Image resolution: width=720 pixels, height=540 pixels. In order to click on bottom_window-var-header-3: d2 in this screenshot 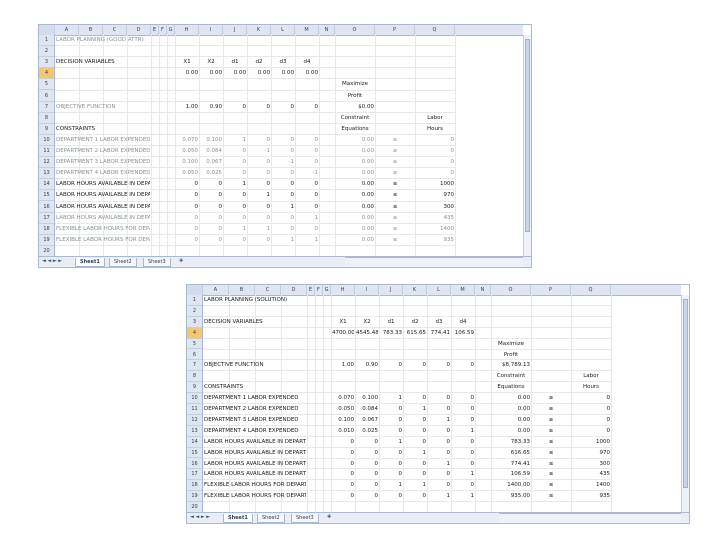, I will do `click(415, 322)`.